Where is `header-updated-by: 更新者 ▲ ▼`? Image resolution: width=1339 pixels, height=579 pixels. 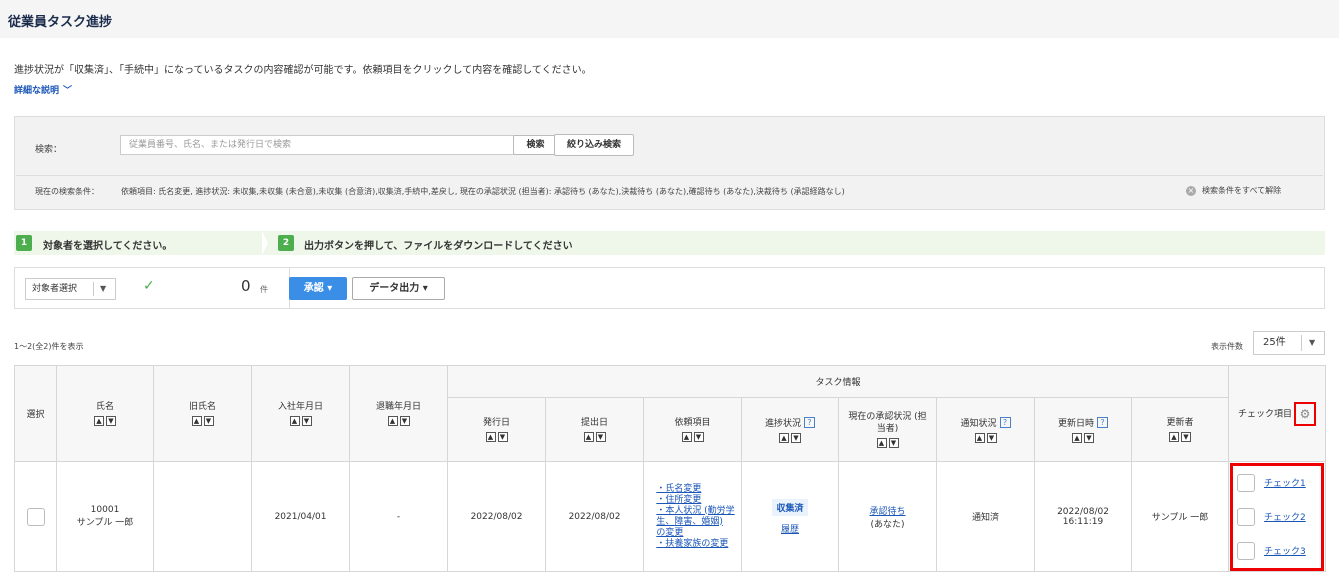
header-updated-by: 更新者 ▲ ▼ is located at coordinates (1180, 429).